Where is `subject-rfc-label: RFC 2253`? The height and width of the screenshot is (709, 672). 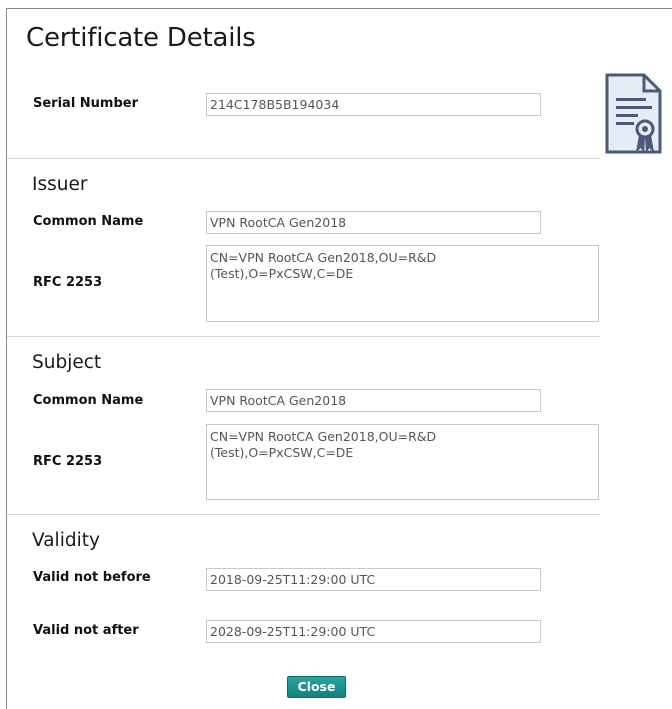 subject-rfc-label: RFC 2253 is located at coordinates (68, 461).